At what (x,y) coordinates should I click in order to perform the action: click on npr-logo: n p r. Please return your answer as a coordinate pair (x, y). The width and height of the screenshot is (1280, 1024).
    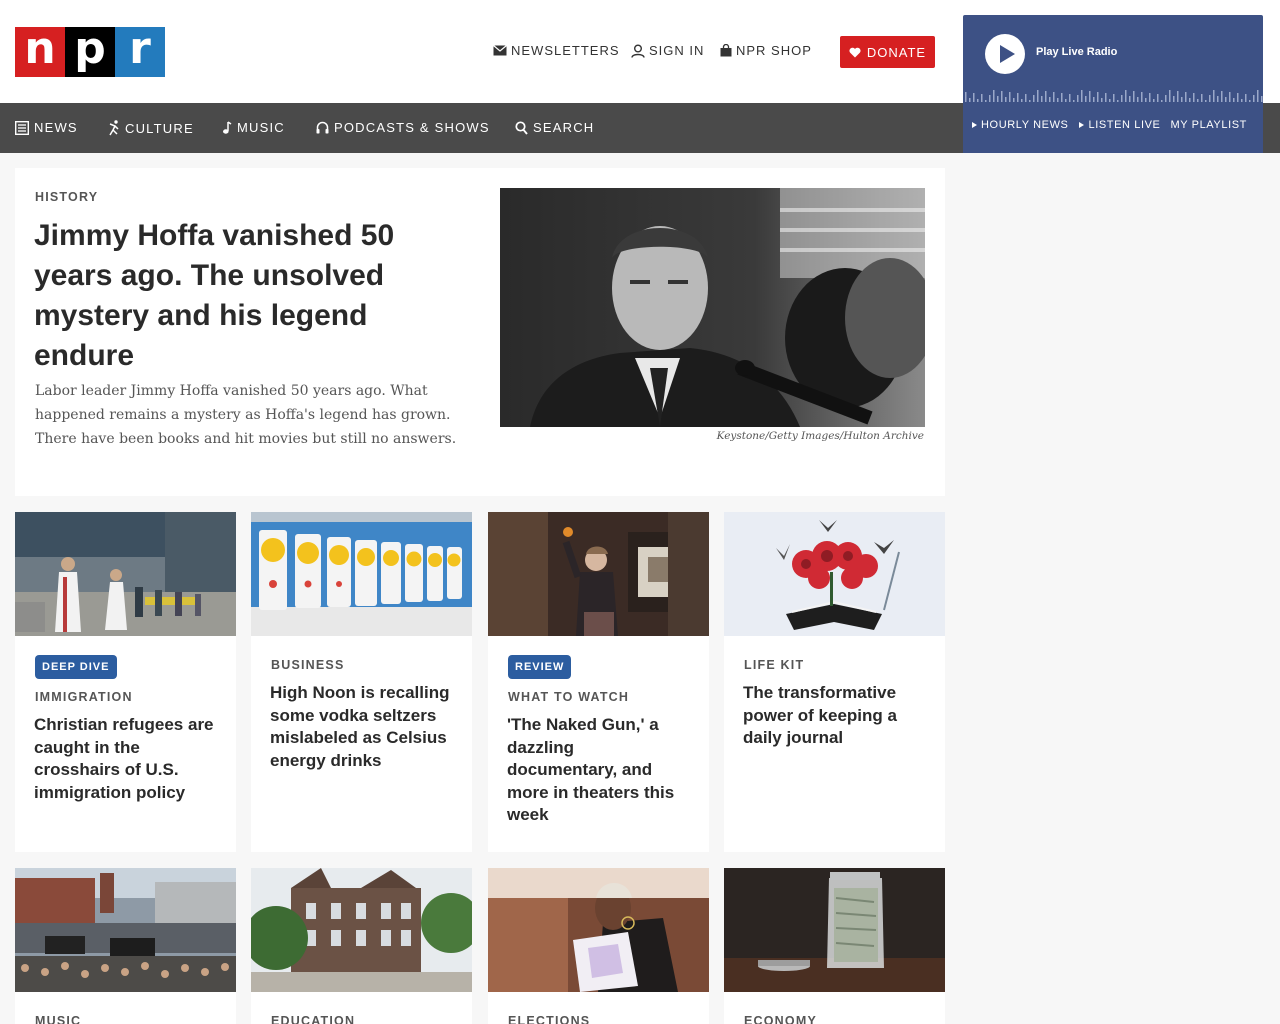
    Looking at the image, I should click on (90, 52).